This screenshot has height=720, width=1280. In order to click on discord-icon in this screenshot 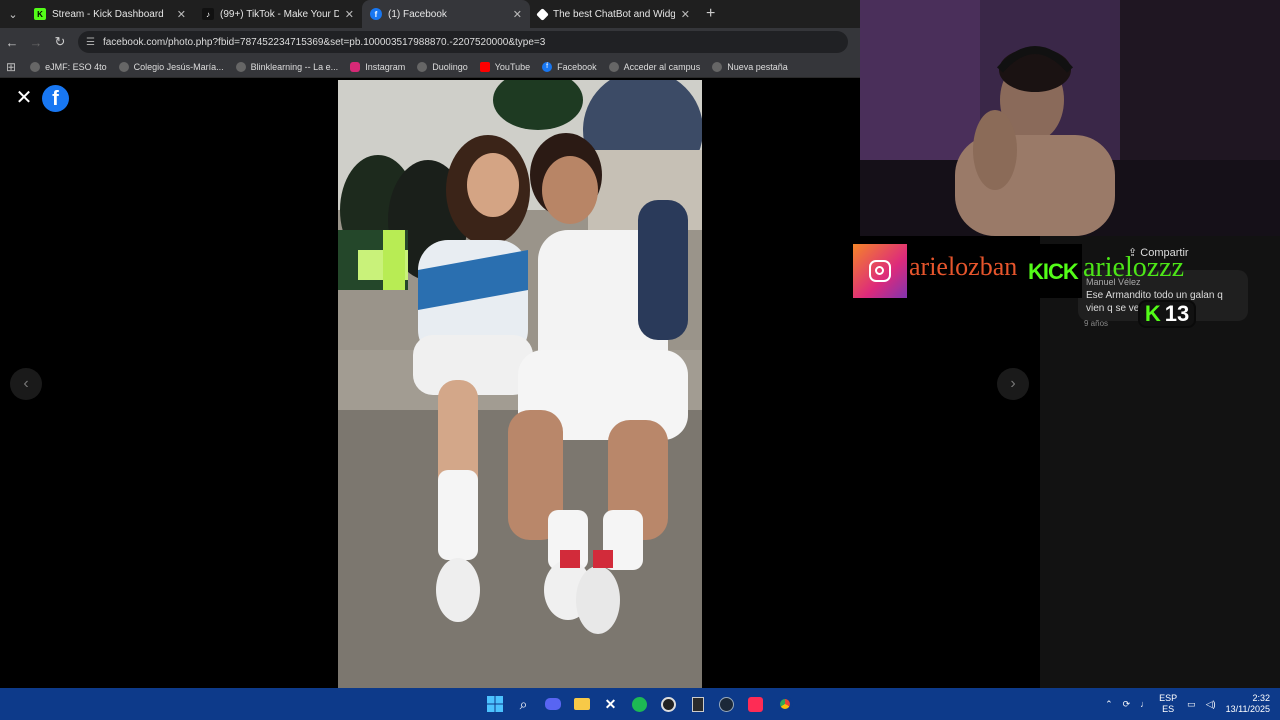, I will do `click(552, 704)`.